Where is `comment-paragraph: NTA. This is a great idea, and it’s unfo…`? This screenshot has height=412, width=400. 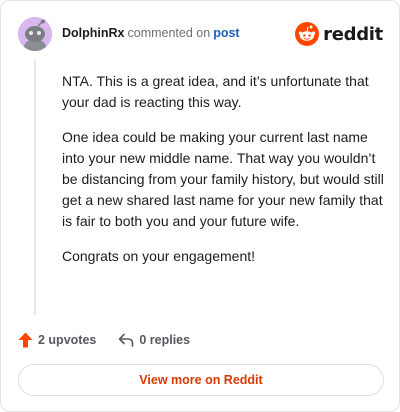 comment-paragraph: NTA. This is a great idea, and it’s unfo… is located at coordinates (215, 91).